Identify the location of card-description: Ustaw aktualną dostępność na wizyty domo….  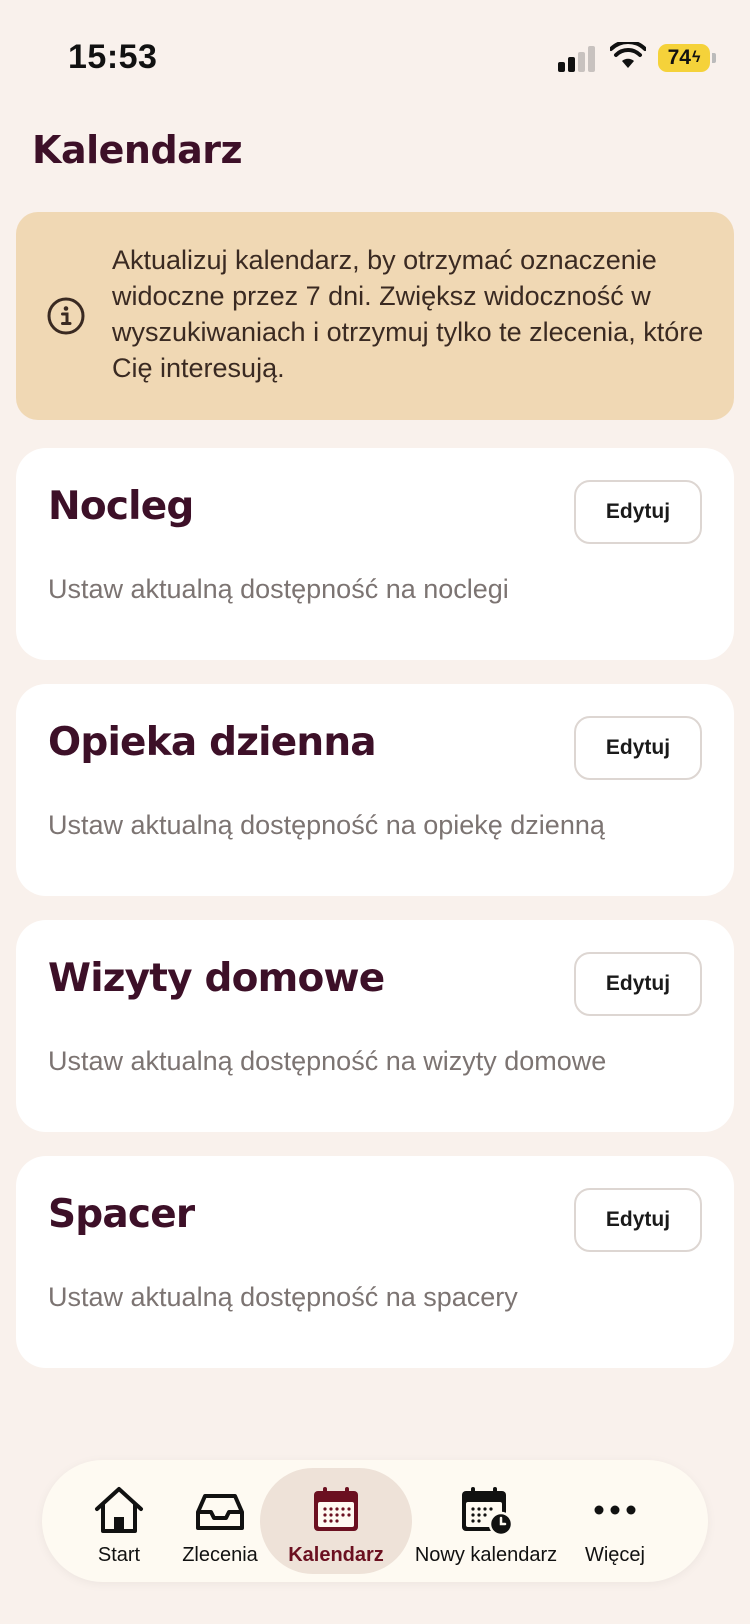
(327, 1061).